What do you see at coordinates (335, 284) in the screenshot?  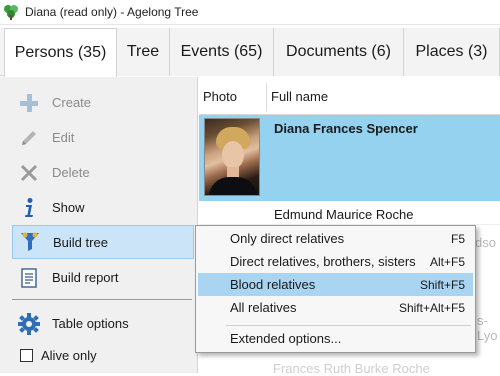 I see `menu-item-blood-relatives: Blood relatives Shift+F5` at bounding box center [335, 284].